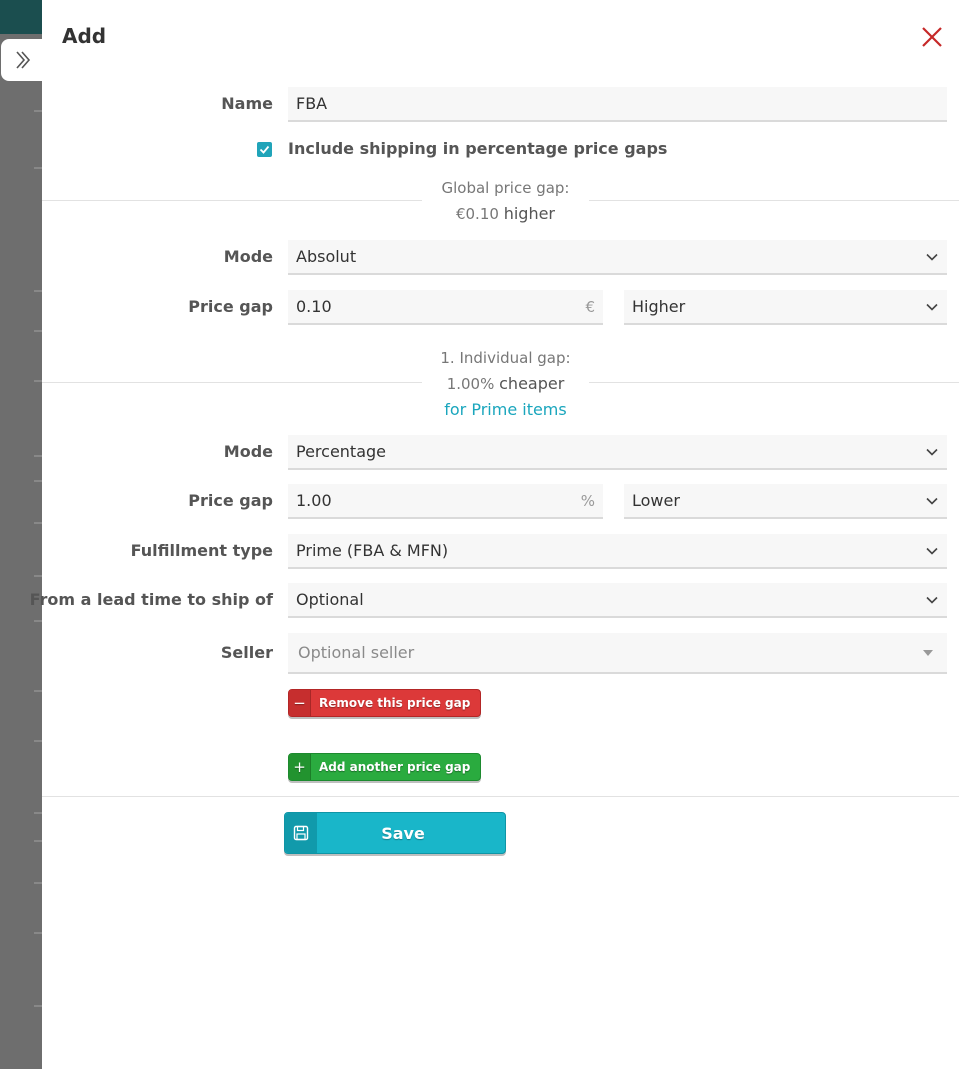 This screenshot has width=959, height=1069. Describe the element at coordinates (477, 214) in the screenshot. I see `global-gap-value: €0.10` at that location.